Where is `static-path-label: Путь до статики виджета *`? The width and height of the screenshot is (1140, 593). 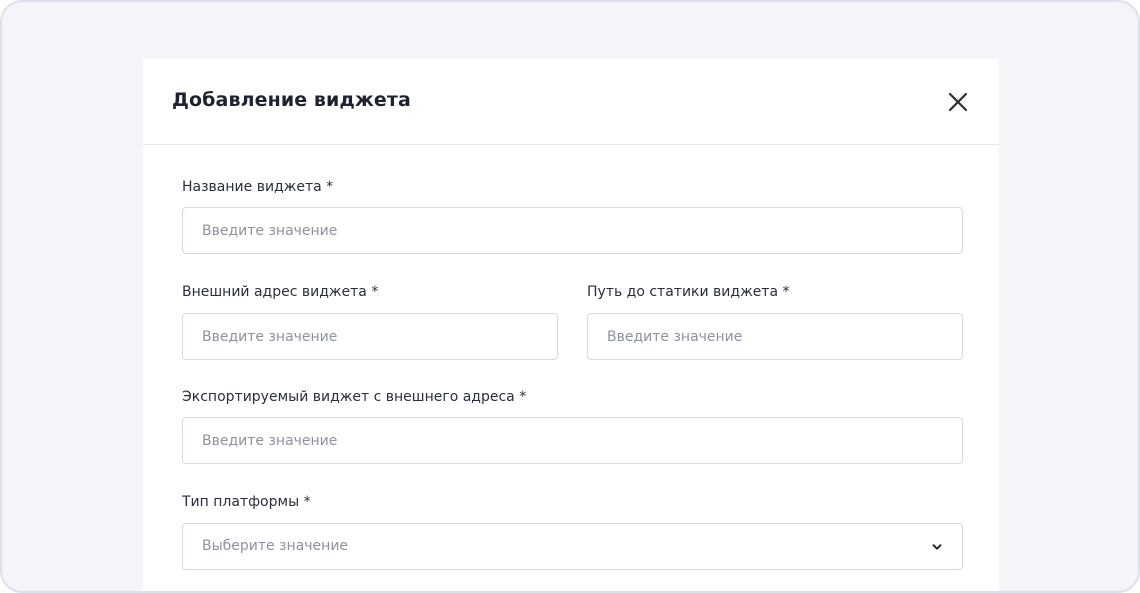
static-path-label: Путь до статики виджета * is located at coordinates (688, 292).